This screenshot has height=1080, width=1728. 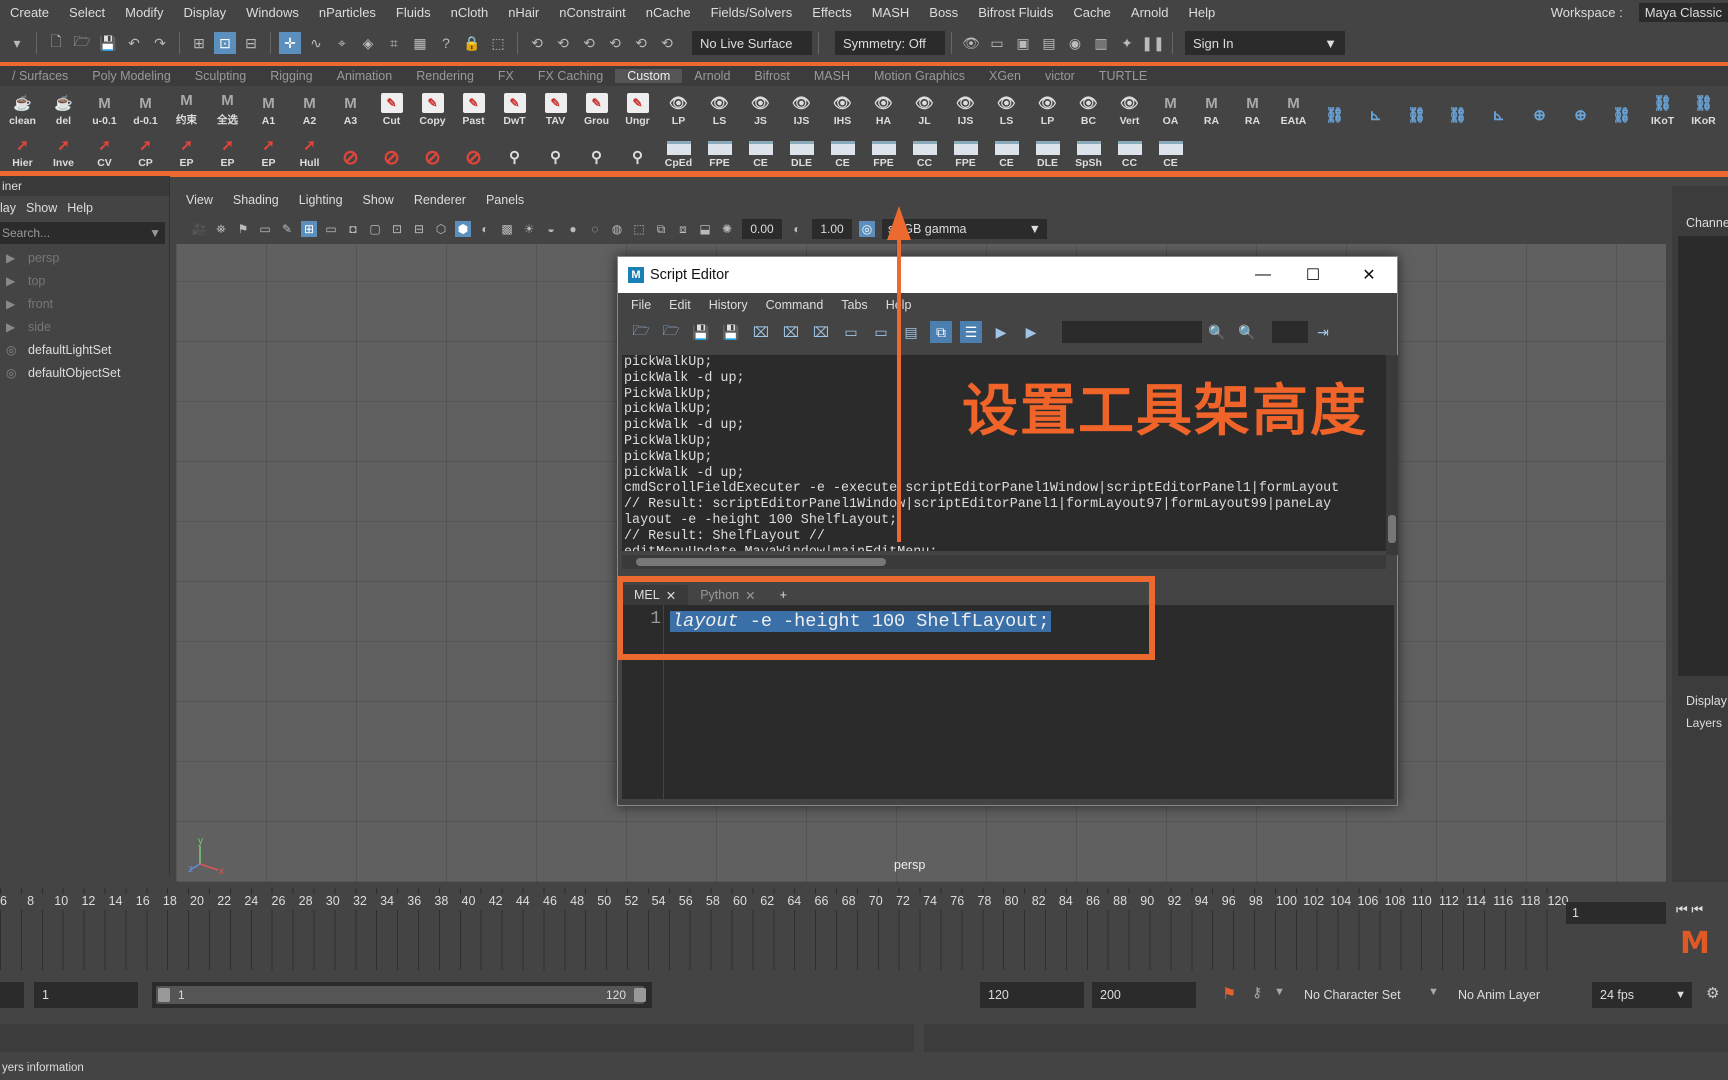 What do you see at coordinates (678, 107) in the screenshot?
I see `shelf-button: 👁 LP` at bounding box center [678, 107].